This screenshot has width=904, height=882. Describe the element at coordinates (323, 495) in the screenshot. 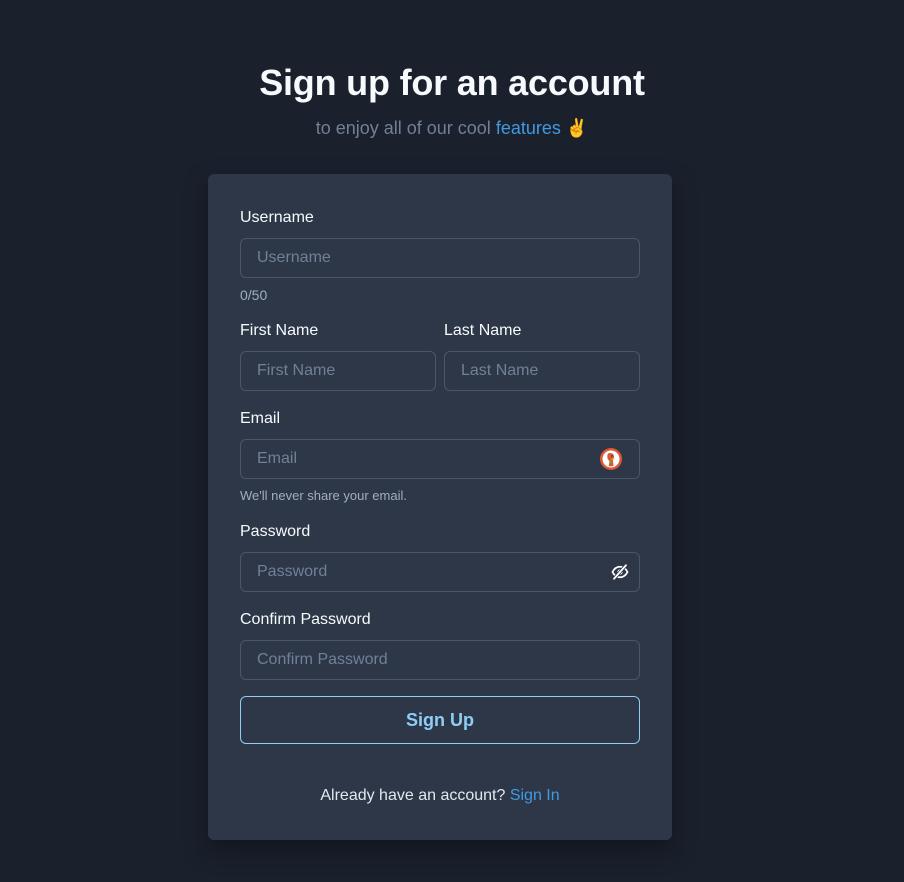

I see `email-helper-text: We'll never share your email.` at that location.